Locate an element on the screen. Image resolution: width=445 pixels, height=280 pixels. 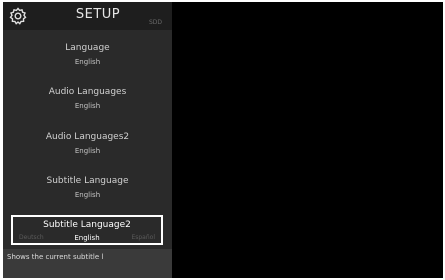
help-footer: Shows the current subtitle l is located at coordinates (87, 263).